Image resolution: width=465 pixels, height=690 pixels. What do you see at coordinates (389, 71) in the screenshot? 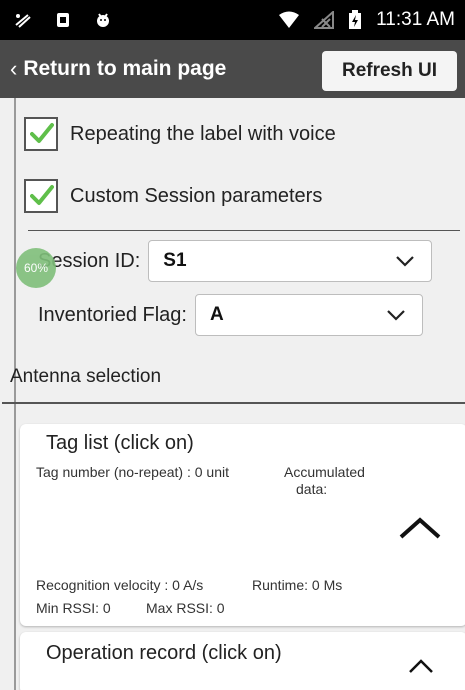
I see `refresh-ui-button: Refresh UI` at bounding box center [389, 71].